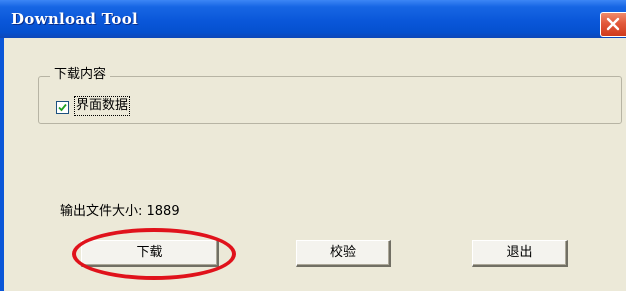 This screenshot has height=291, width=626. Describe the element at coordinates (62, 107) in the screenshot. I see `ui-data-checkbox` at that location.